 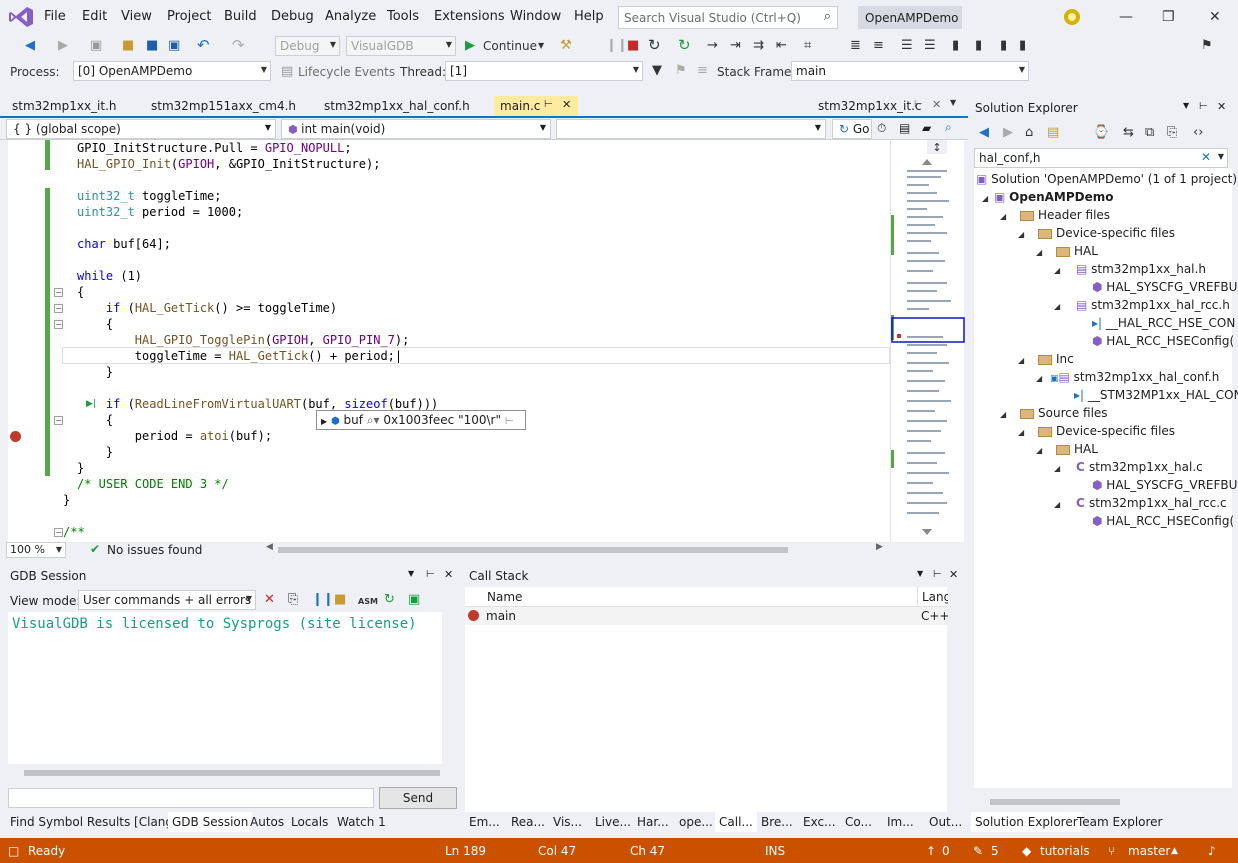 I want to click on tab-list-dropdown-icon: ▼, so click(x=953, y=102).